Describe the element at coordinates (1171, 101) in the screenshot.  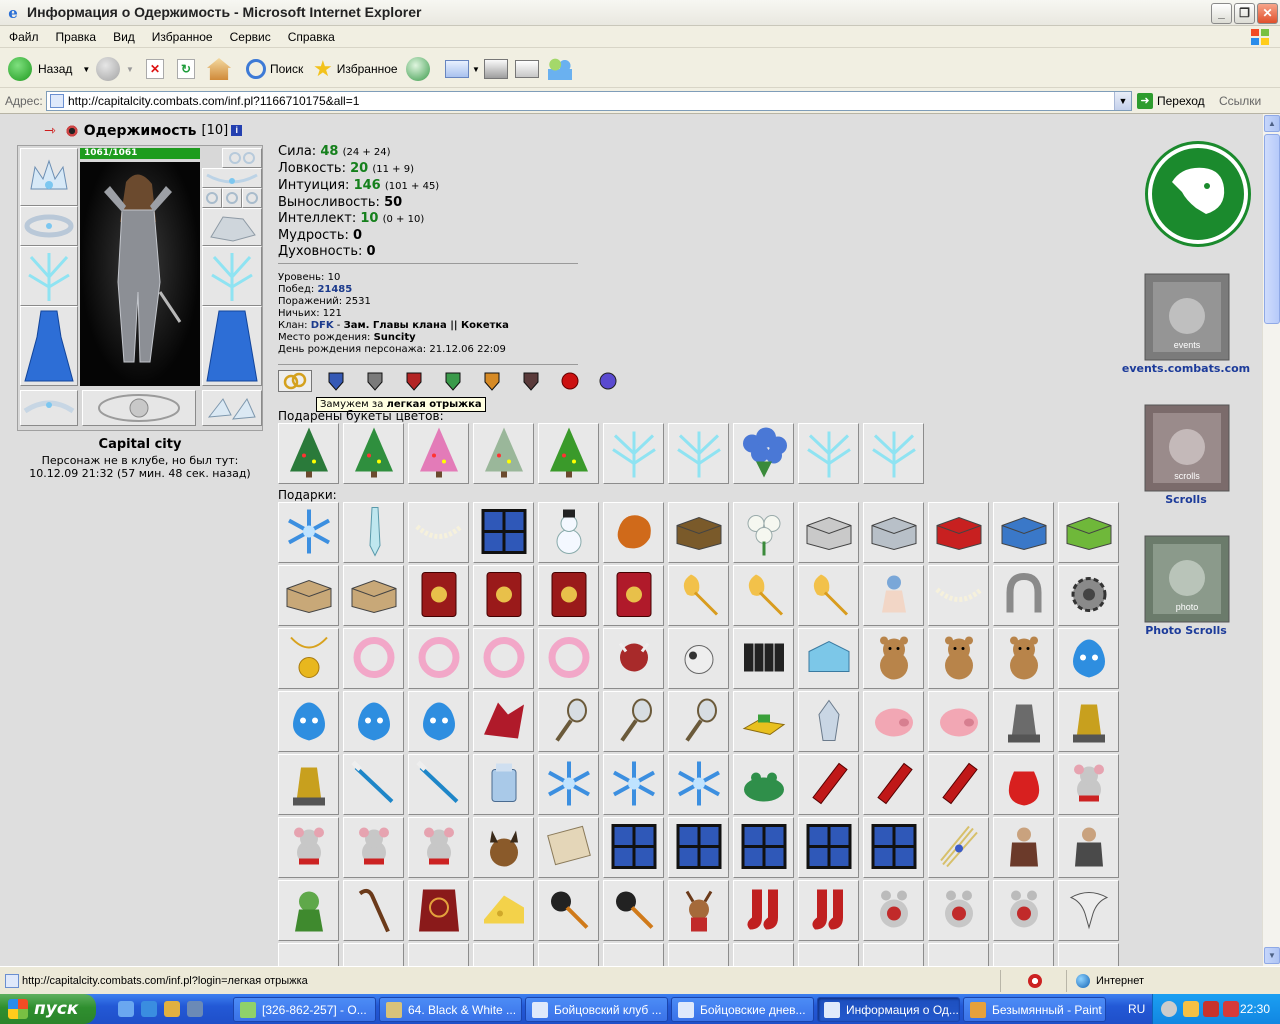
I see `go-button: ➜ Переход` at that location.